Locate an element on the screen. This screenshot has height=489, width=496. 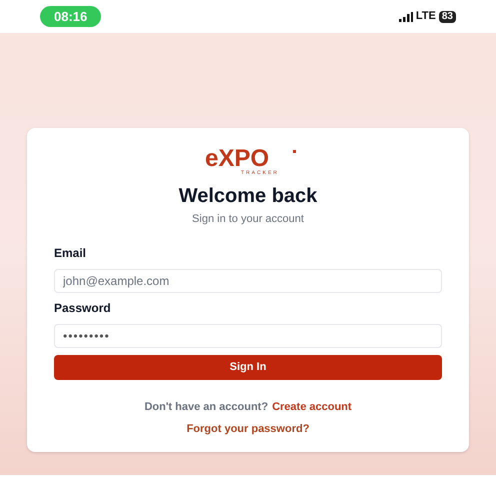
password-field: ••••••••• is located at coordinates (248, 336).